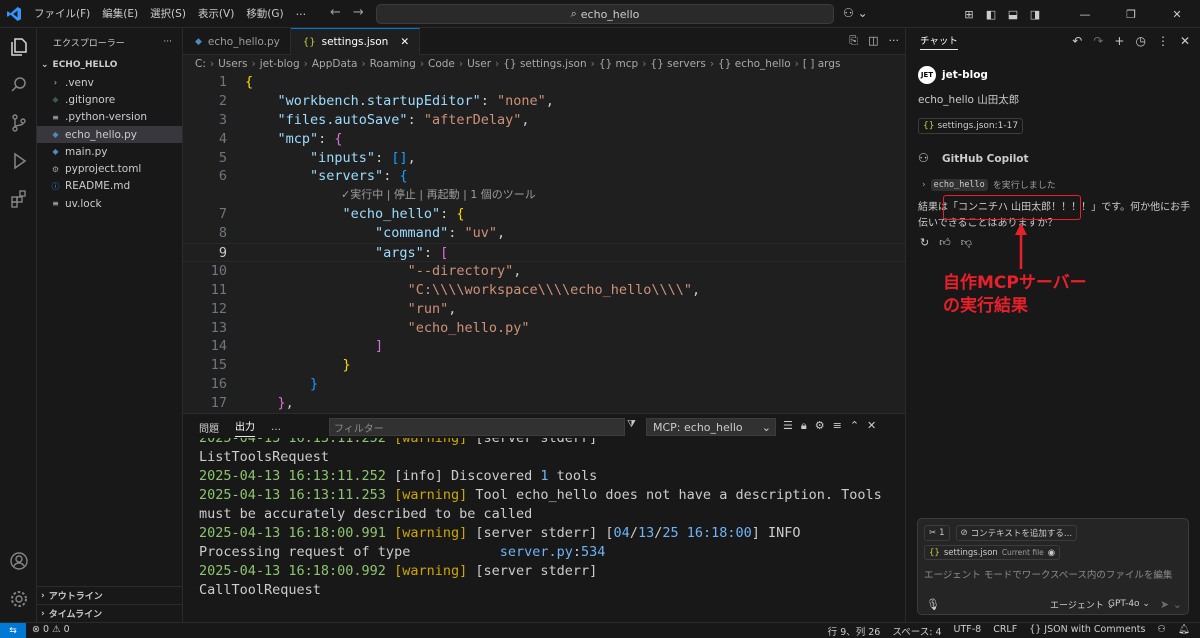 The height and width of the screenshot is (638, 1200). Describe the element at coordinates (209, 427) in the screenshot. I see `tab-problems: 問題` at that location.